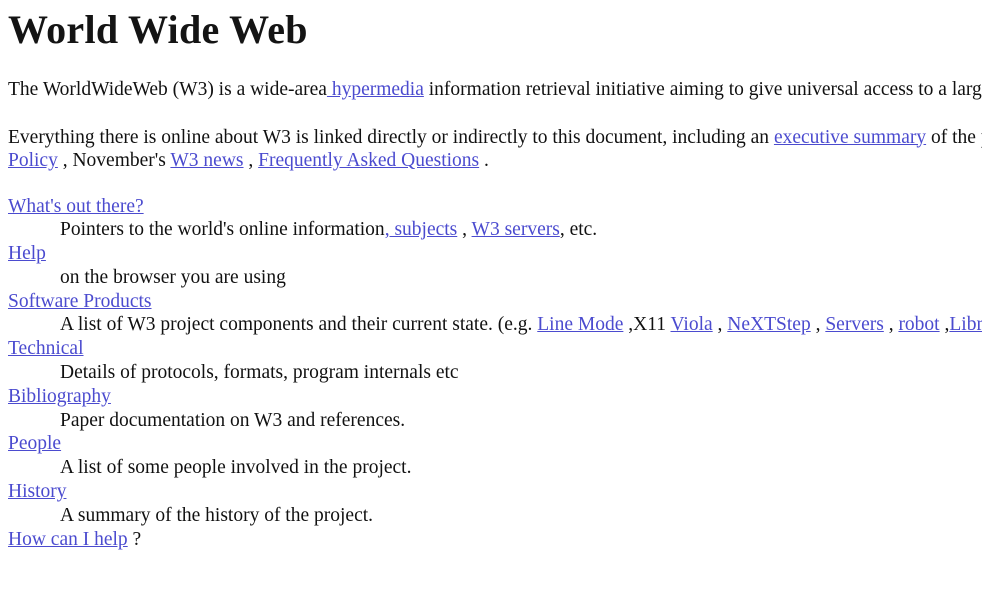 The width and height of the screenshot is (982, 616). Describe the element at coordinates (464, 230) in the screenshot. I see `def-text-part-2: ,` at that location.